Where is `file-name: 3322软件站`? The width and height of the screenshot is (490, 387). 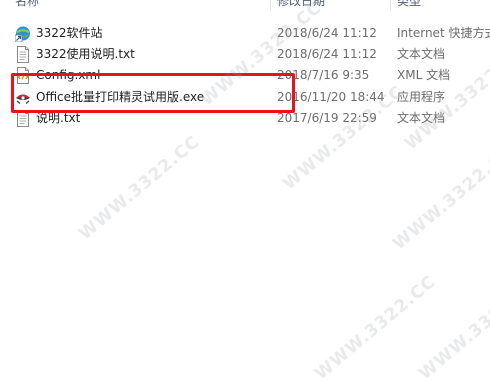 file-name: 3322软件站 is located at coordinates (69, 33).